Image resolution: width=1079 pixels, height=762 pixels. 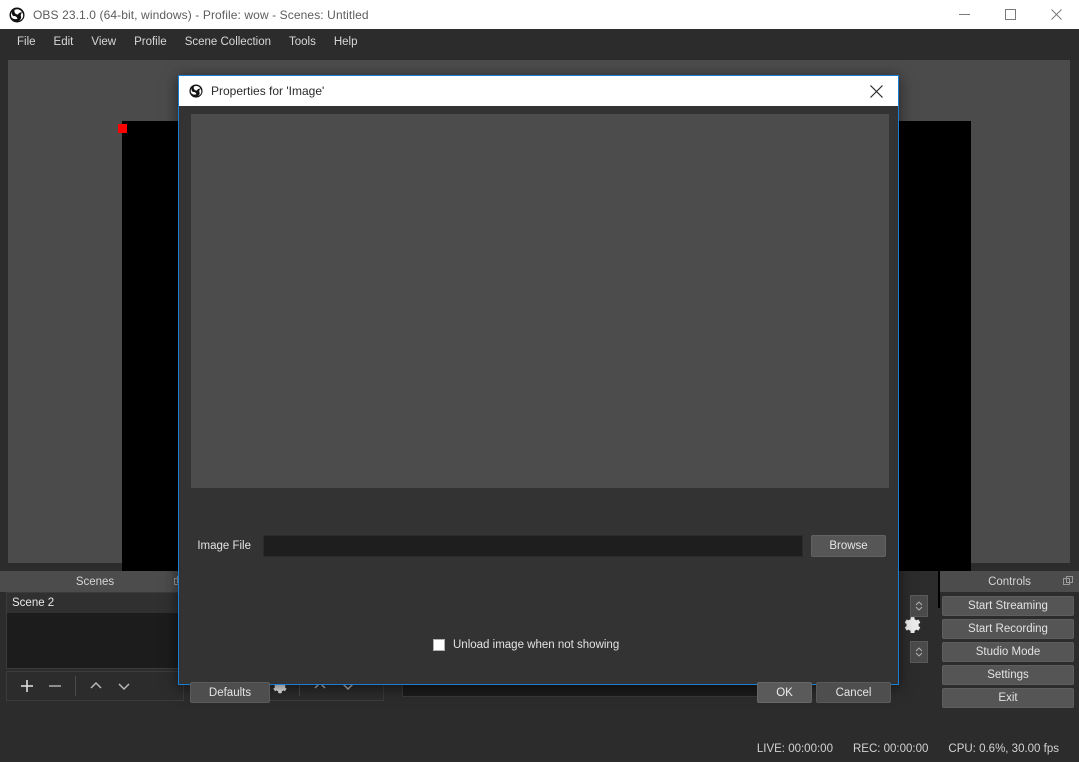 What do you see at coordinates (848, 546) in the screenshot?
I see `browse-button: Browse` at bounding box center [848, 546].